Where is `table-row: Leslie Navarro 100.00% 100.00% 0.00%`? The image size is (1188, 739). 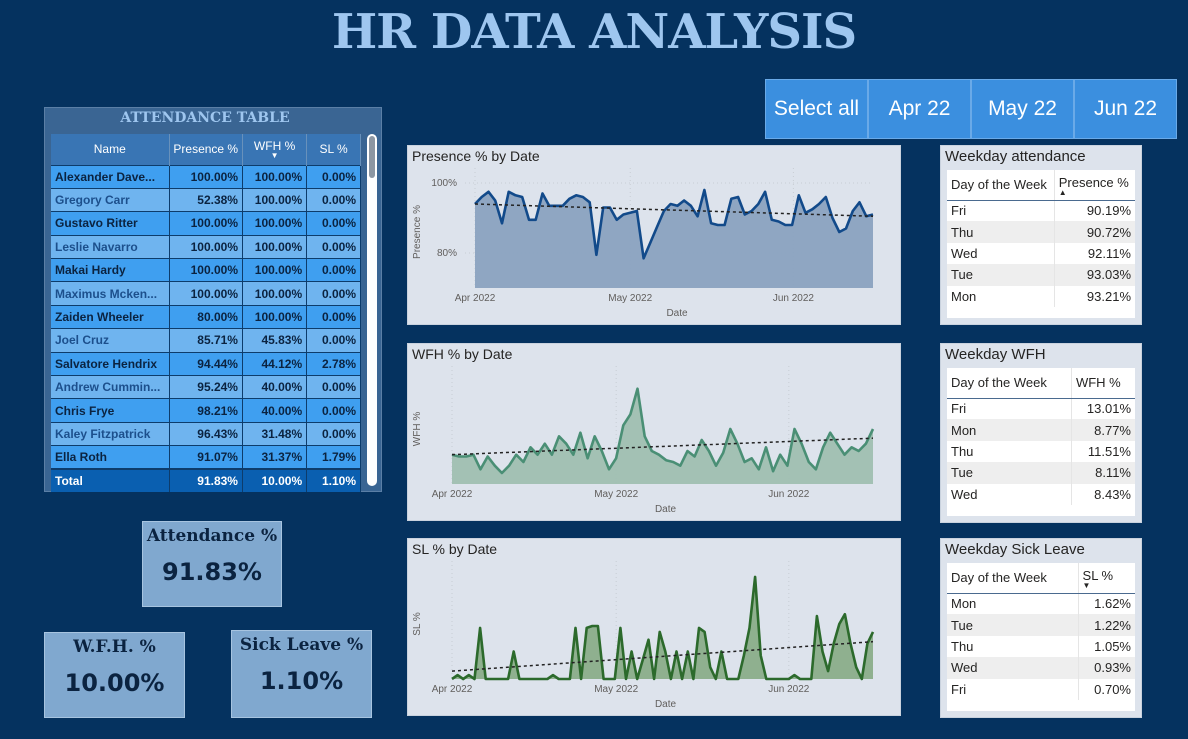
table-row: Leslie Navarro 100.00% 100.00% 0.00% is located at coordinates (206, 246).